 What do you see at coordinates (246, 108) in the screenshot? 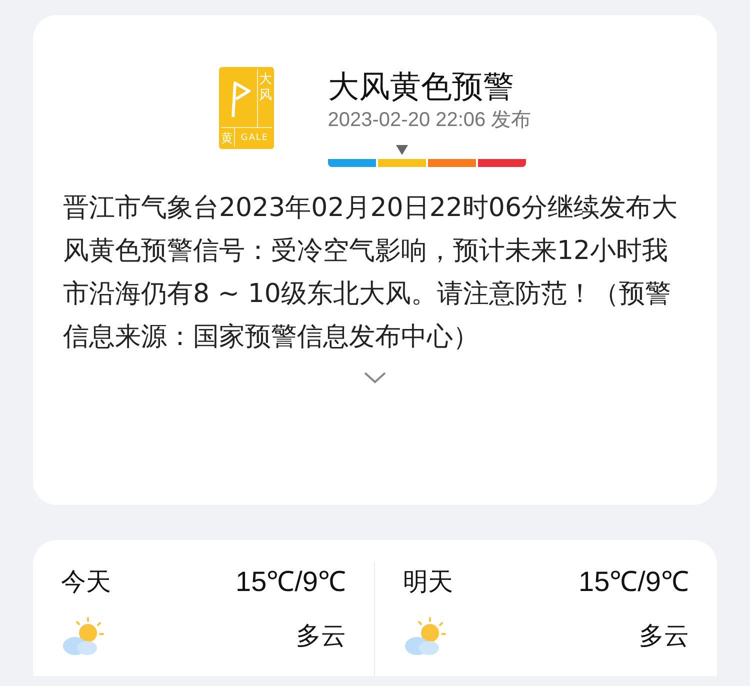
I see `warning-badge-icon: 大风 黄 GALE` at bounding box center [246, 108].